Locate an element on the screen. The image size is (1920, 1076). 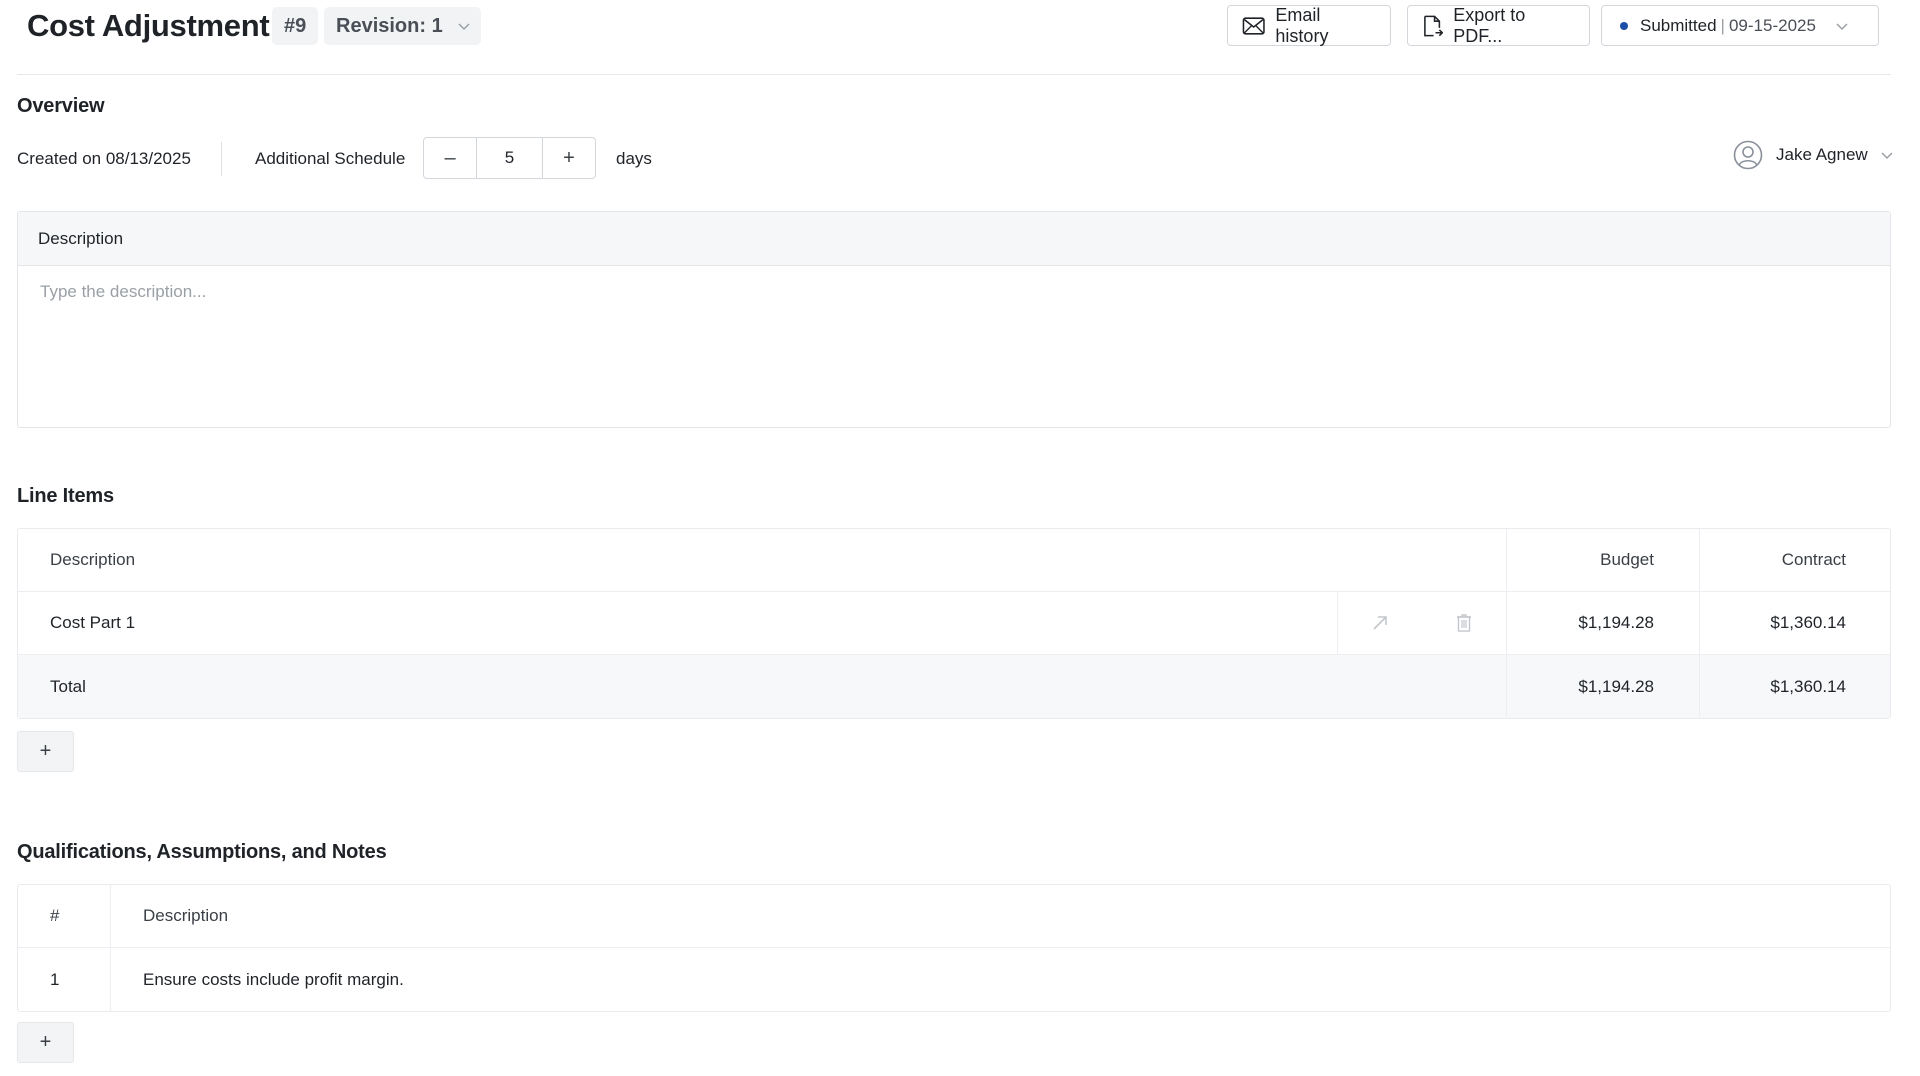
table-row: Cost Part 1 $1,194.28 $1,360.14 is located at coordinates (954, 623).